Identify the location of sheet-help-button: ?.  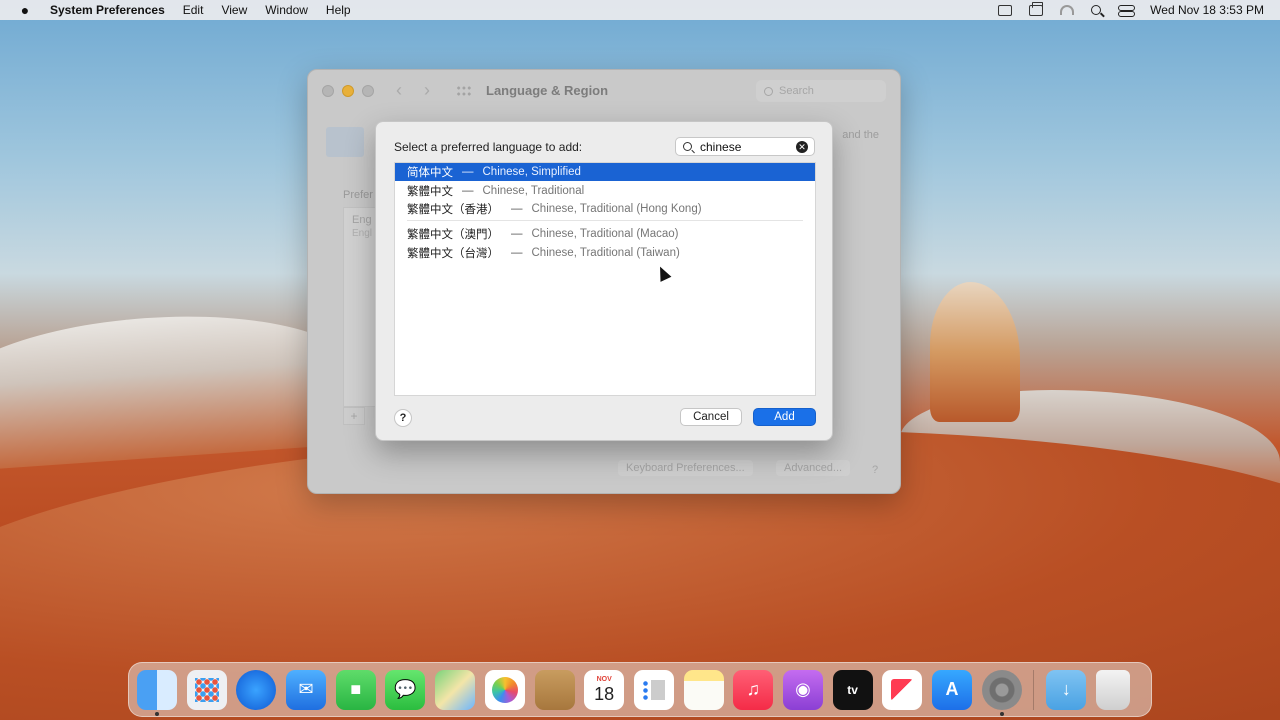
(403, 418).